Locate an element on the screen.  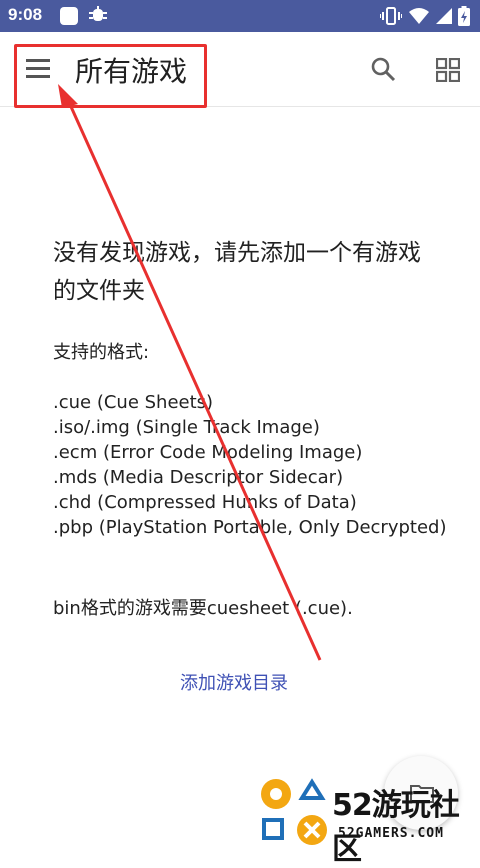
status-time: 9:08 is located at coordinates (25, 14).